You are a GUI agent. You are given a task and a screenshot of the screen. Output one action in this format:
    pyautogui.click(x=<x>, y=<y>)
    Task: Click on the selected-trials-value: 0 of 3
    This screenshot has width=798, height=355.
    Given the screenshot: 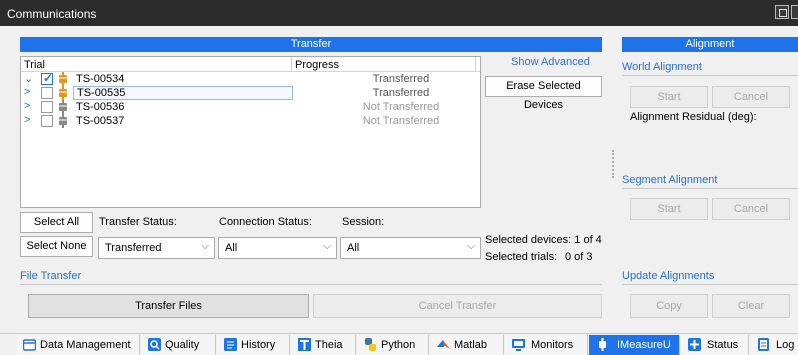 What is the action you would take?
    pyautogui.click(x=579, y=257)
    